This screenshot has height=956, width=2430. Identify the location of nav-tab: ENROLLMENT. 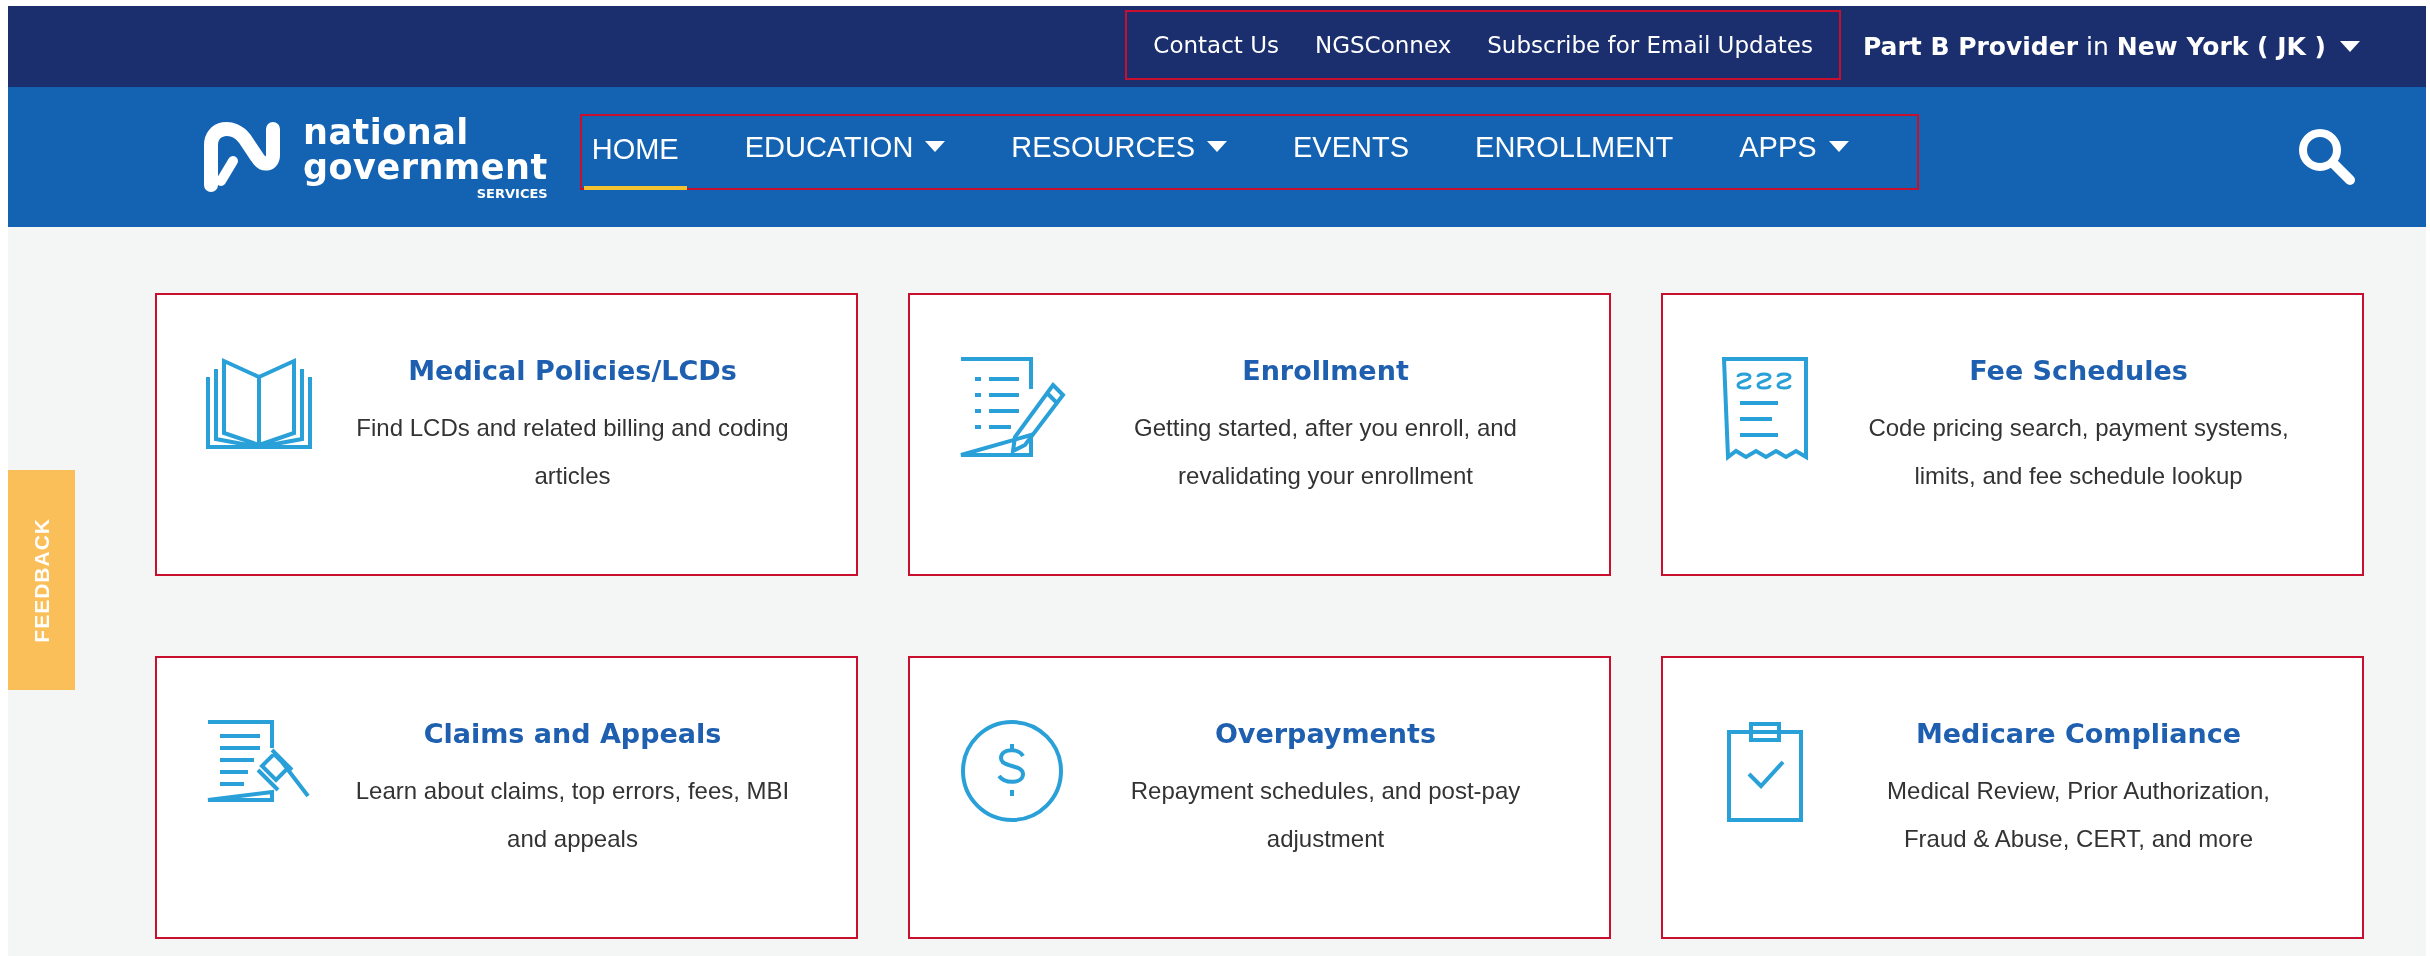
(1574, 152).